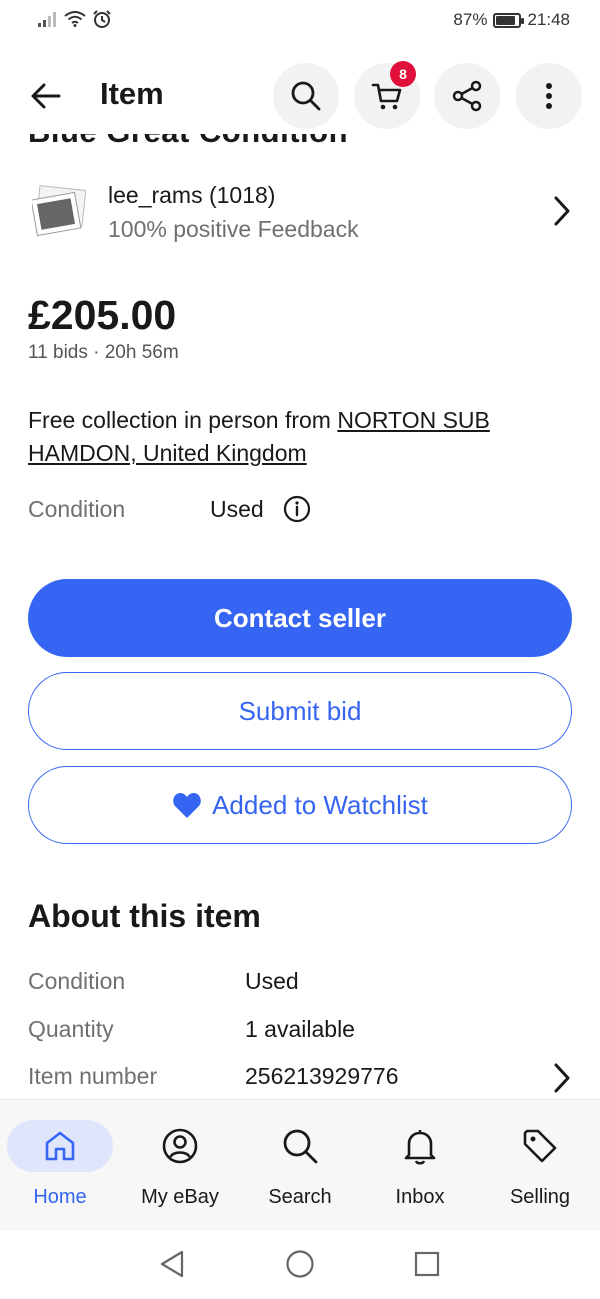 The width and height of the screenshot is (600, 1299). Describe the element at coordinates (71, 1029) in the screenshot. I see `spec-label: Quantity` at that location.